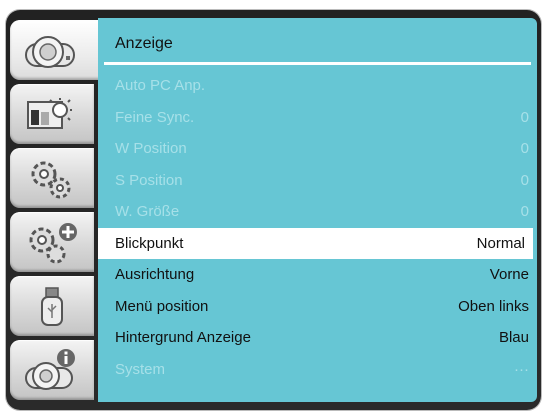 The image size is (545, 416). I want to click on tab-extended, so click(52, 242).